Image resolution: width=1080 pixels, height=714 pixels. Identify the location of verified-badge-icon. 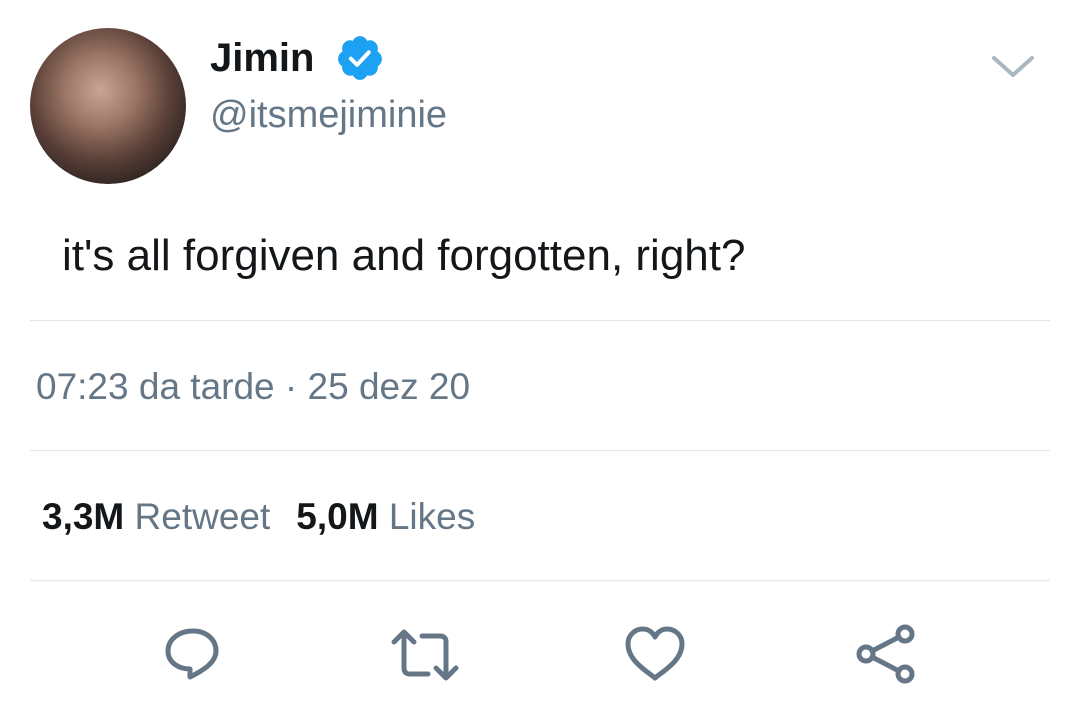
(360, 58).